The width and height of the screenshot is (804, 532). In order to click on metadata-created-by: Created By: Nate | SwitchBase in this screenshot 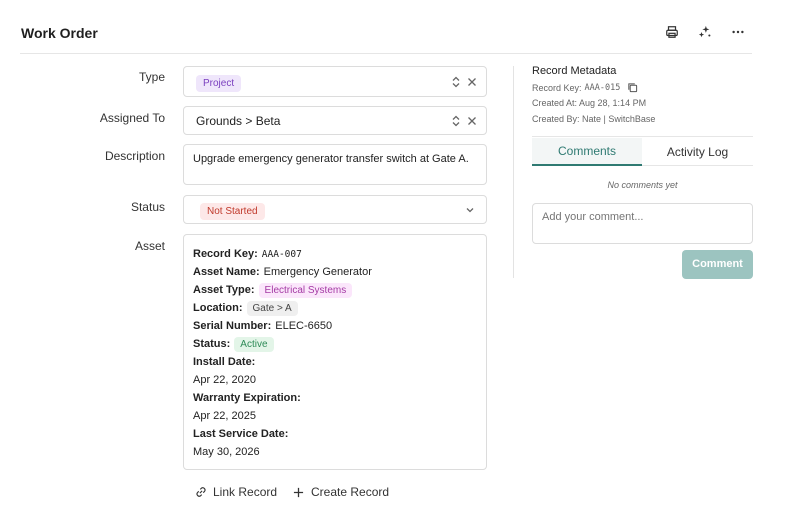, I will do `click(594, 119)`.